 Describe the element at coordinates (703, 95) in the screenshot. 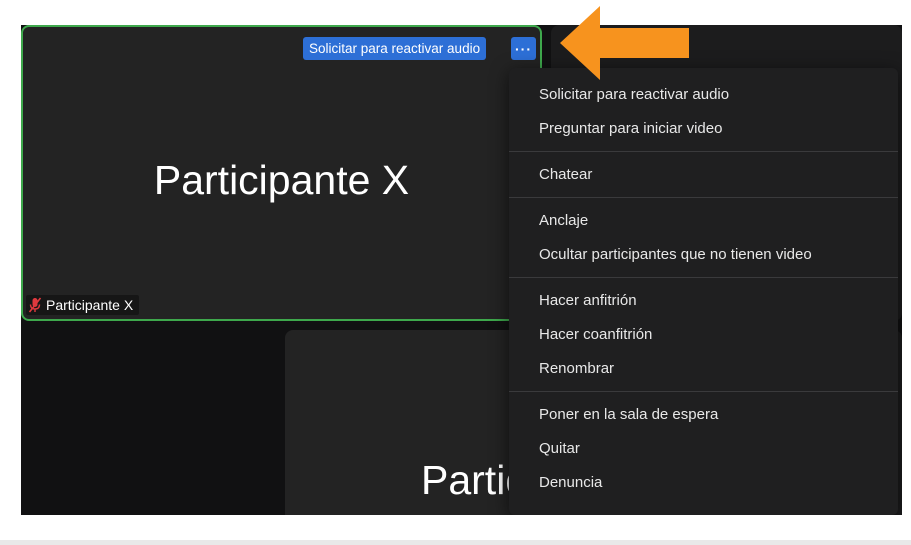

I see `menu-item-request-unmute: Solicitar para reactivar audio` at that location.